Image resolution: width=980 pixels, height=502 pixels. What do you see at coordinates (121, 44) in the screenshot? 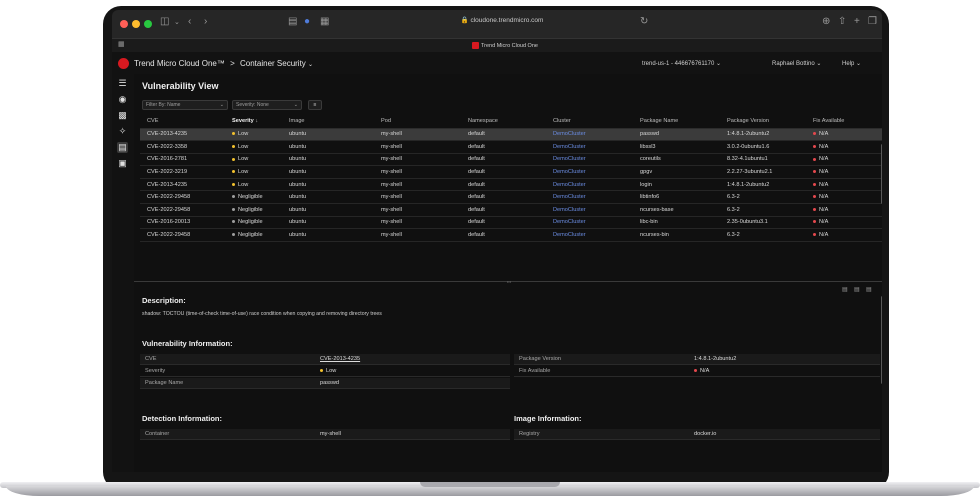
I see `tab-groups-icon: ▦` at bounding box center [121, 44].